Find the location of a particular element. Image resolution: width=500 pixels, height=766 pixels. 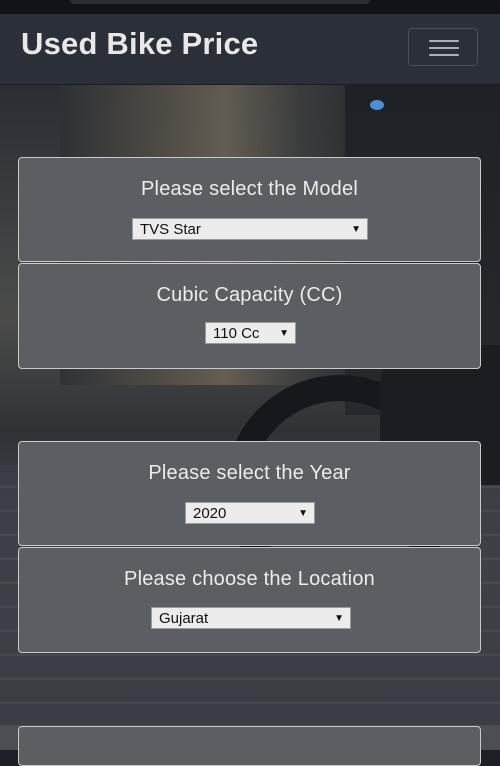

location-select-value: Gujarat is located at coordinates (184, 618).